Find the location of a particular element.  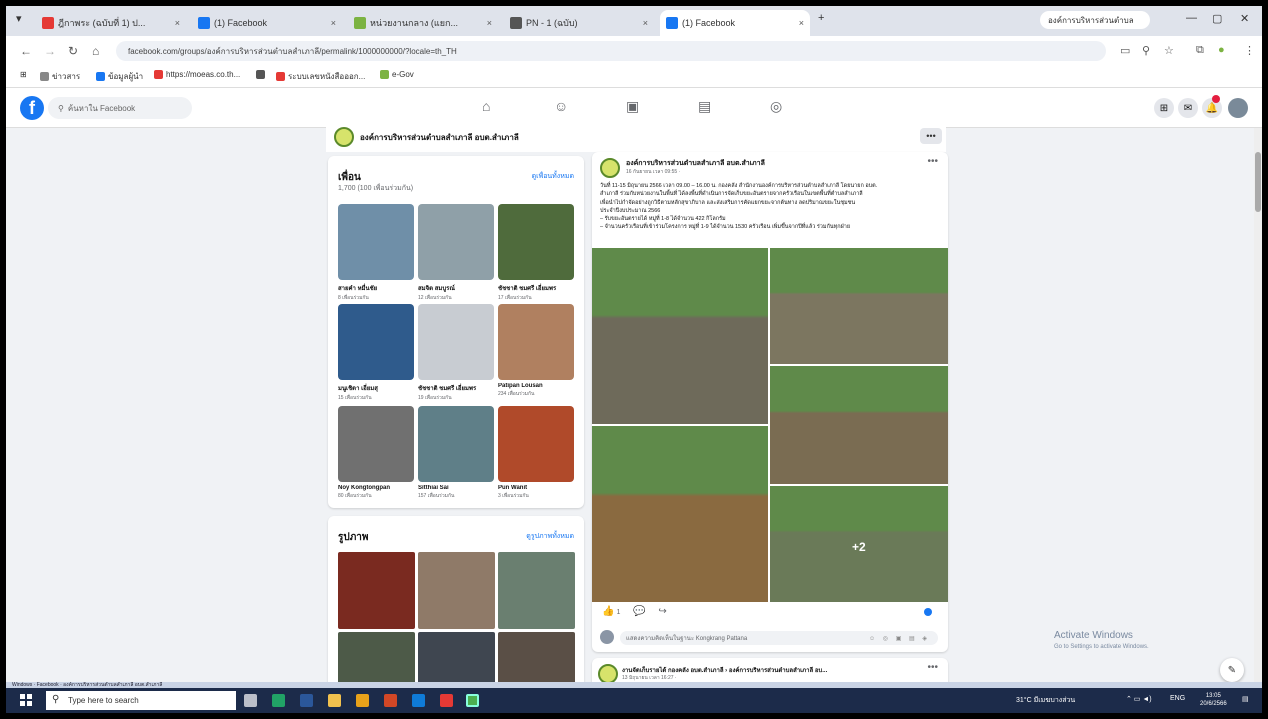

friend-name: มนูเชิดา เอี่ยมสุ is located at coordinates (376, 388).